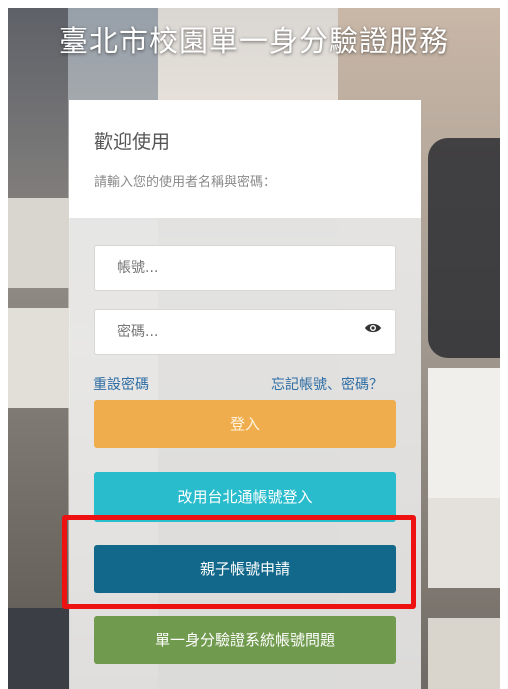 The width and height of the screenshot is (508, 689). Describe the element at coordinates (327, 384) in the screenshot. I see `forgot-account-link: 忘記帳號、密碼？` at that location.